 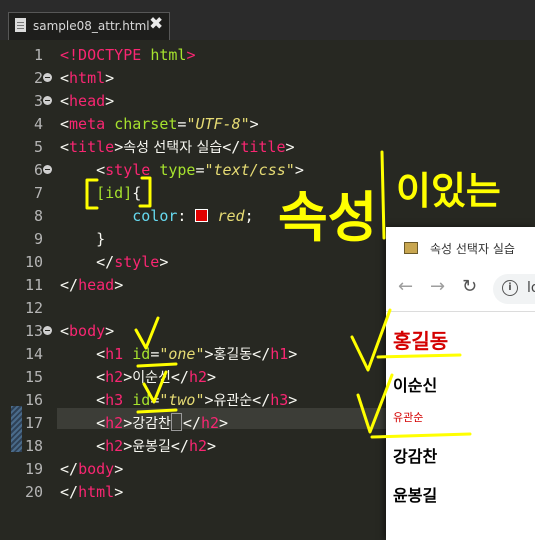 I want to click on attr-name: charset, so click(x=146, y=124).